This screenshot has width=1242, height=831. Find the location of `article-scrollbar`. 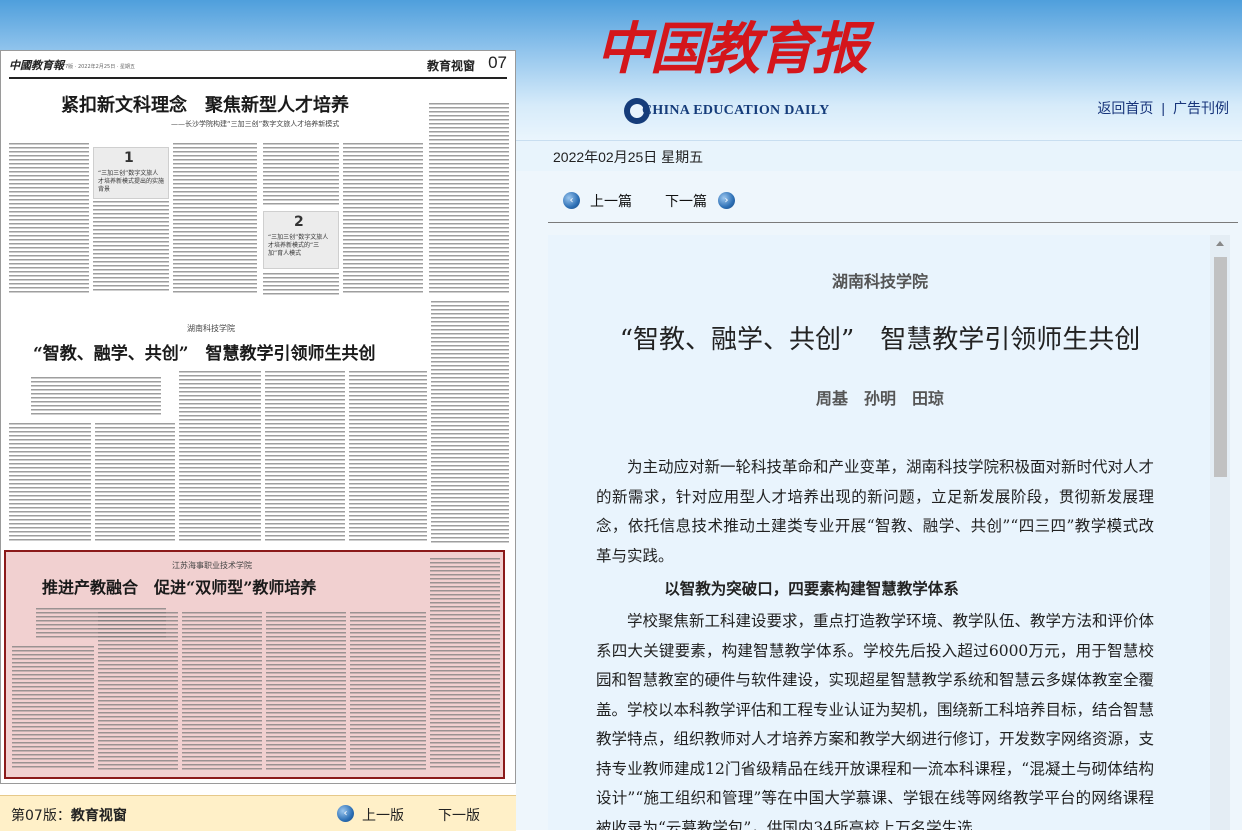

article-scrollbar is located at coordinates (1220, 532).